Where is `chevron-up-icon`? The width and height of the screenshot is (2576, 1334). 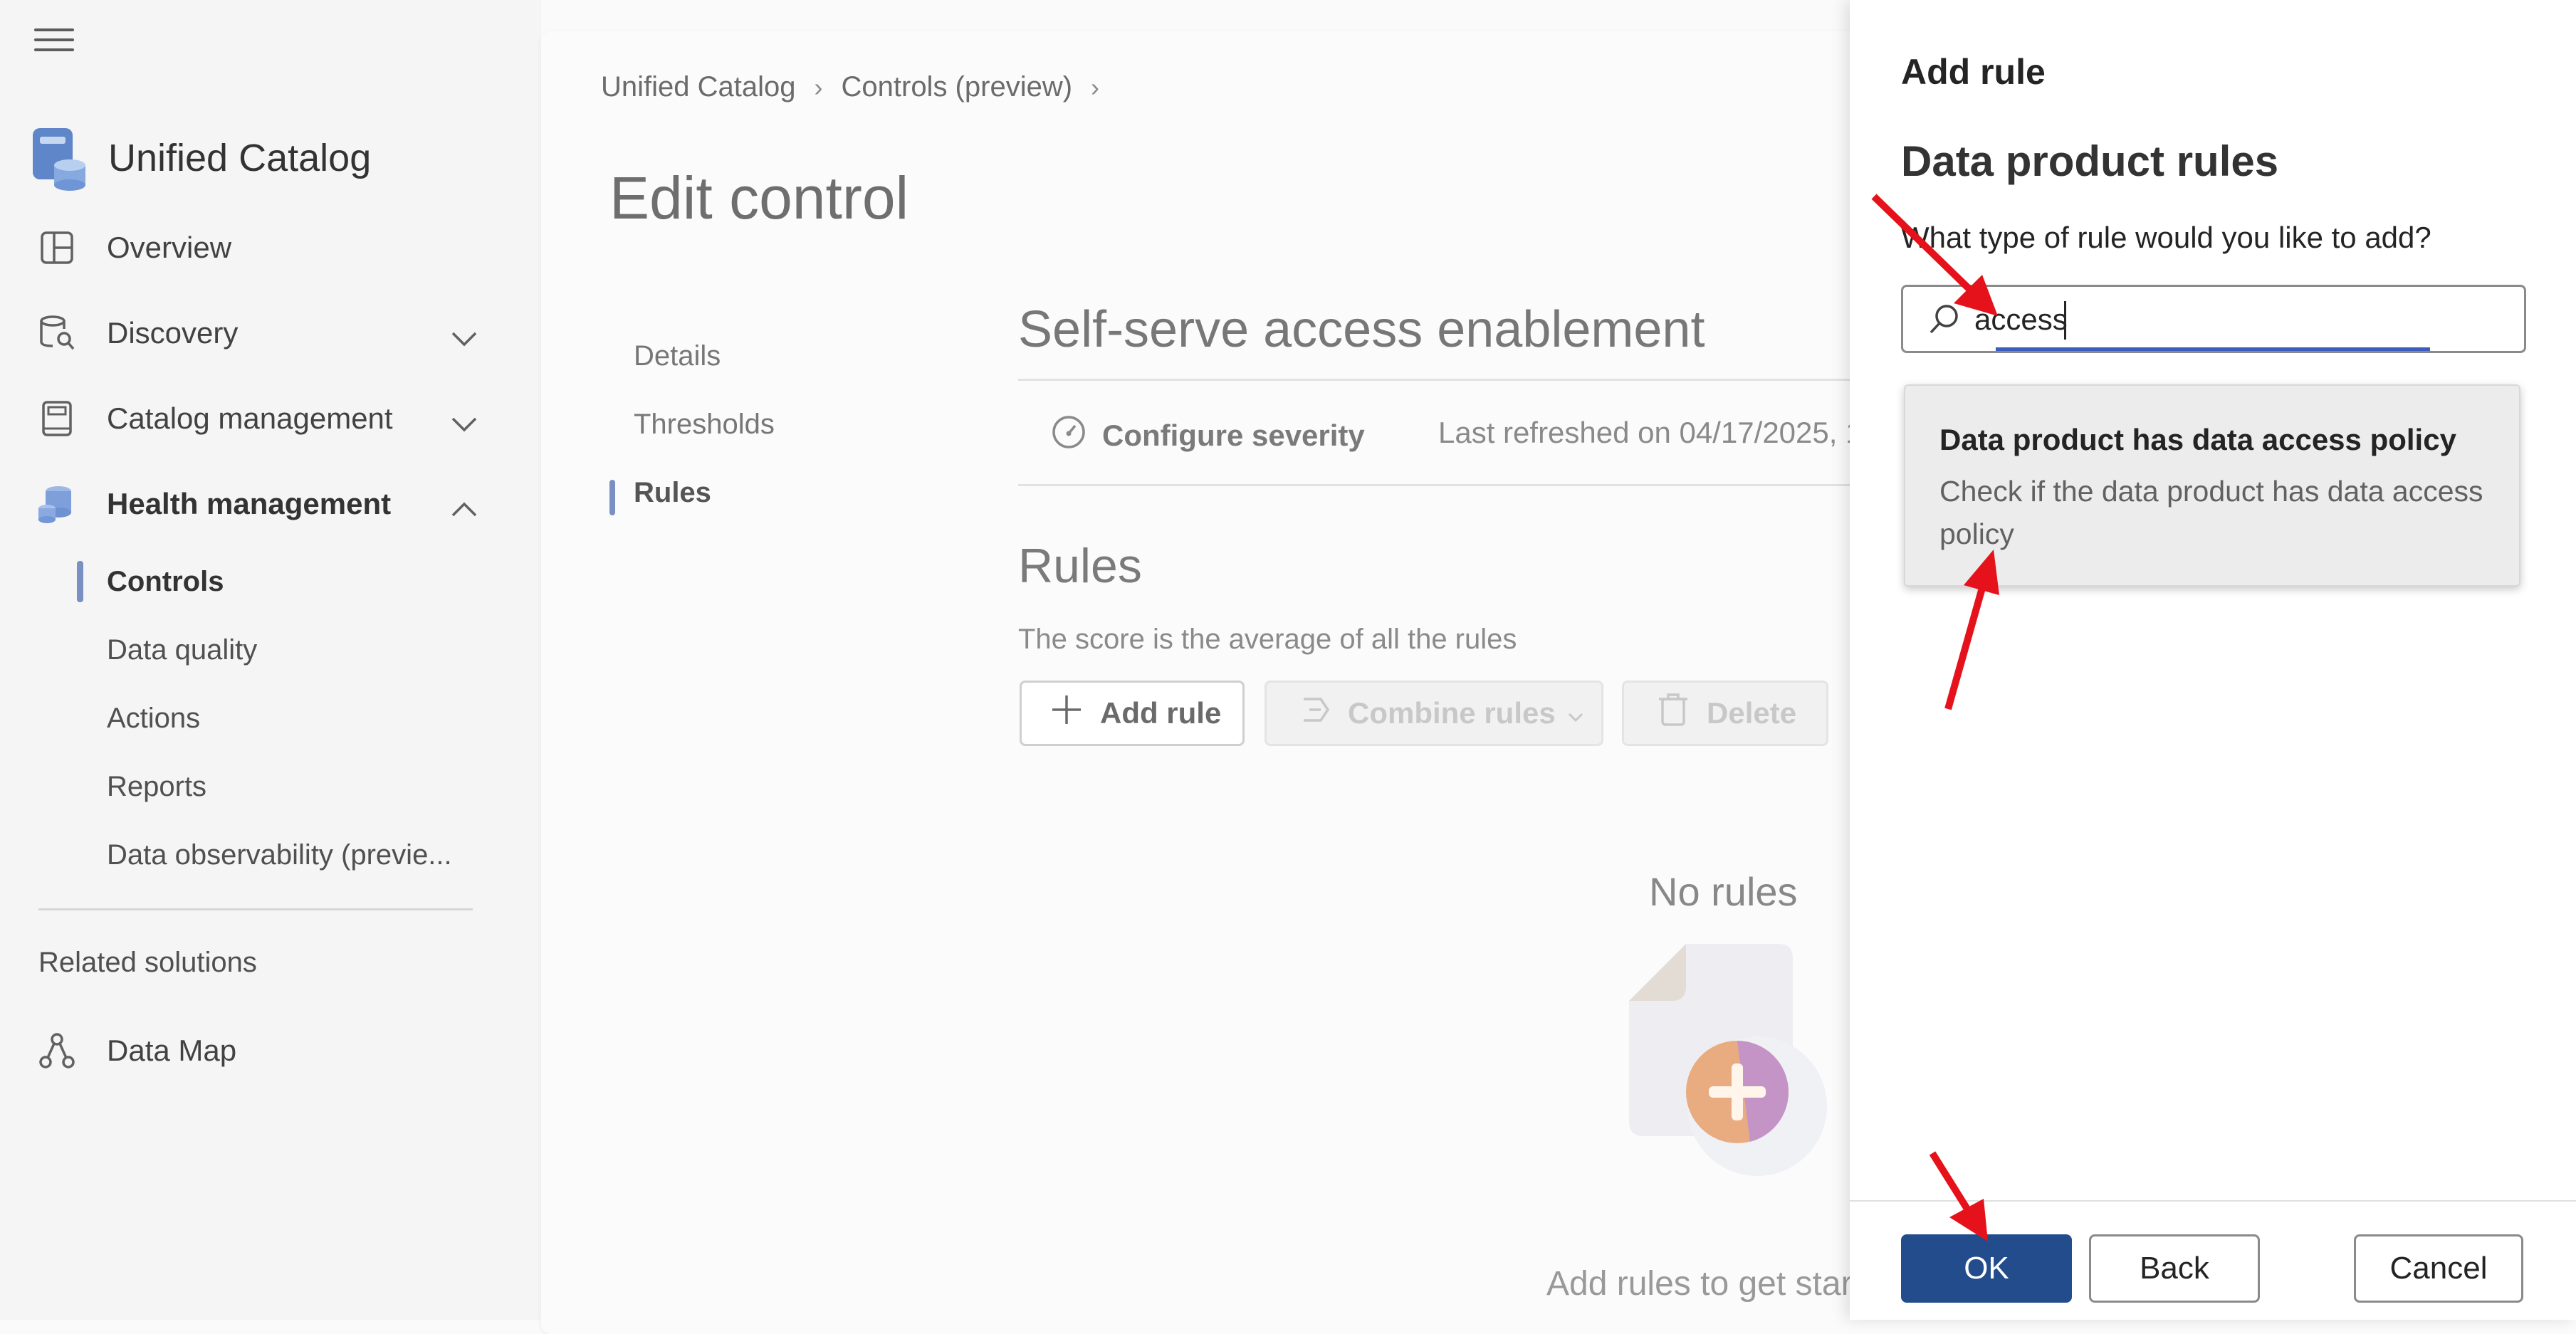 chevron-up-icon is located at coordinates (464, 510).